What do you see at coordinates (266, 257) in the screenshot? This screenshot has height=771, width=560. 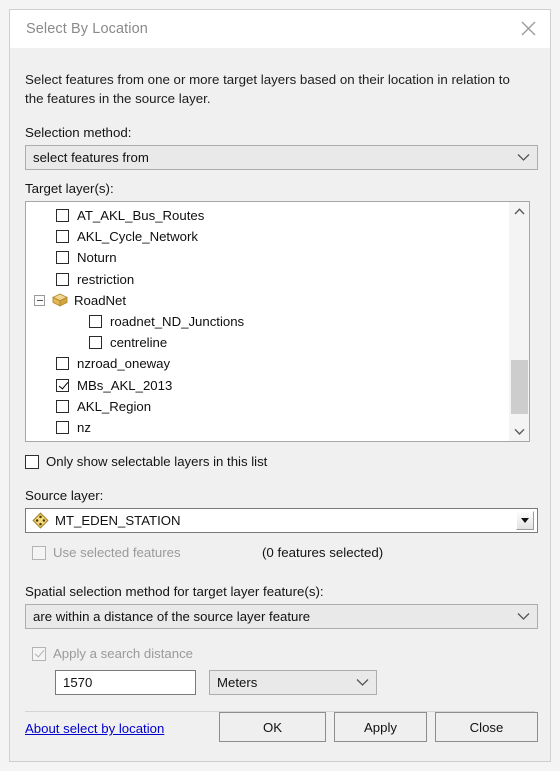 I see `list-item: Noturn` at bounding box center [266, 257].